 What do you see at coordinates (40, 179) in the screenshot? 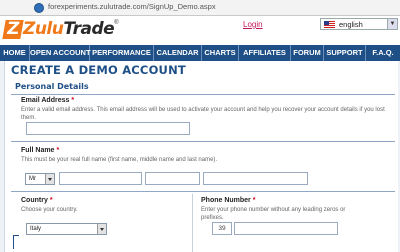
I see `name-title-select: Mr` at bounding box center [40, 179].